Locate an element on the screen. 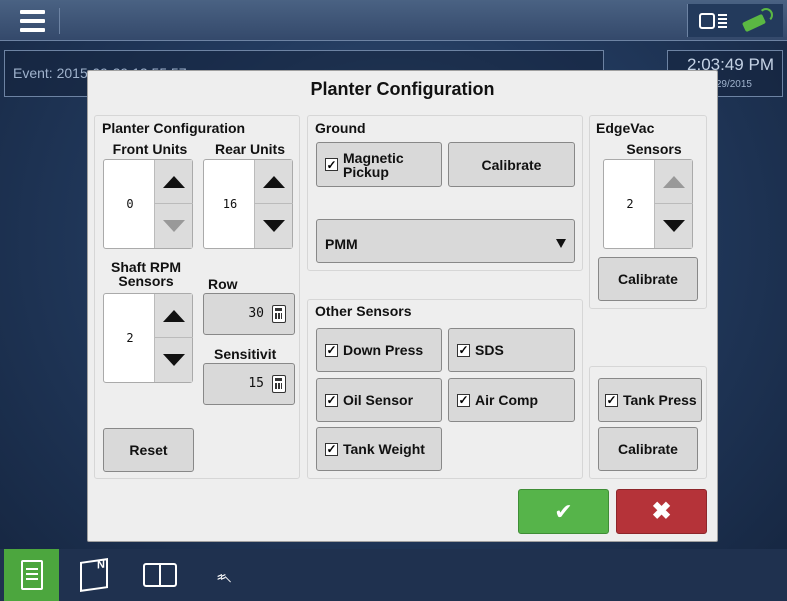 Image resolution: width=787 pixels, height=601 pixels. top-bar is located at coordinates (393, 20).